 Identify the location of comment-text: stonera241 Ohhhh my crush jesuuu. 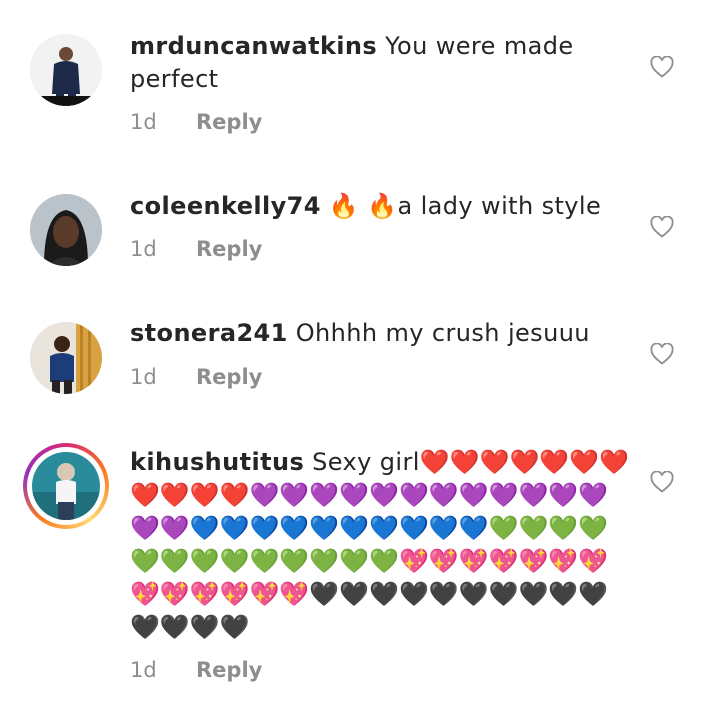
(380, 333).